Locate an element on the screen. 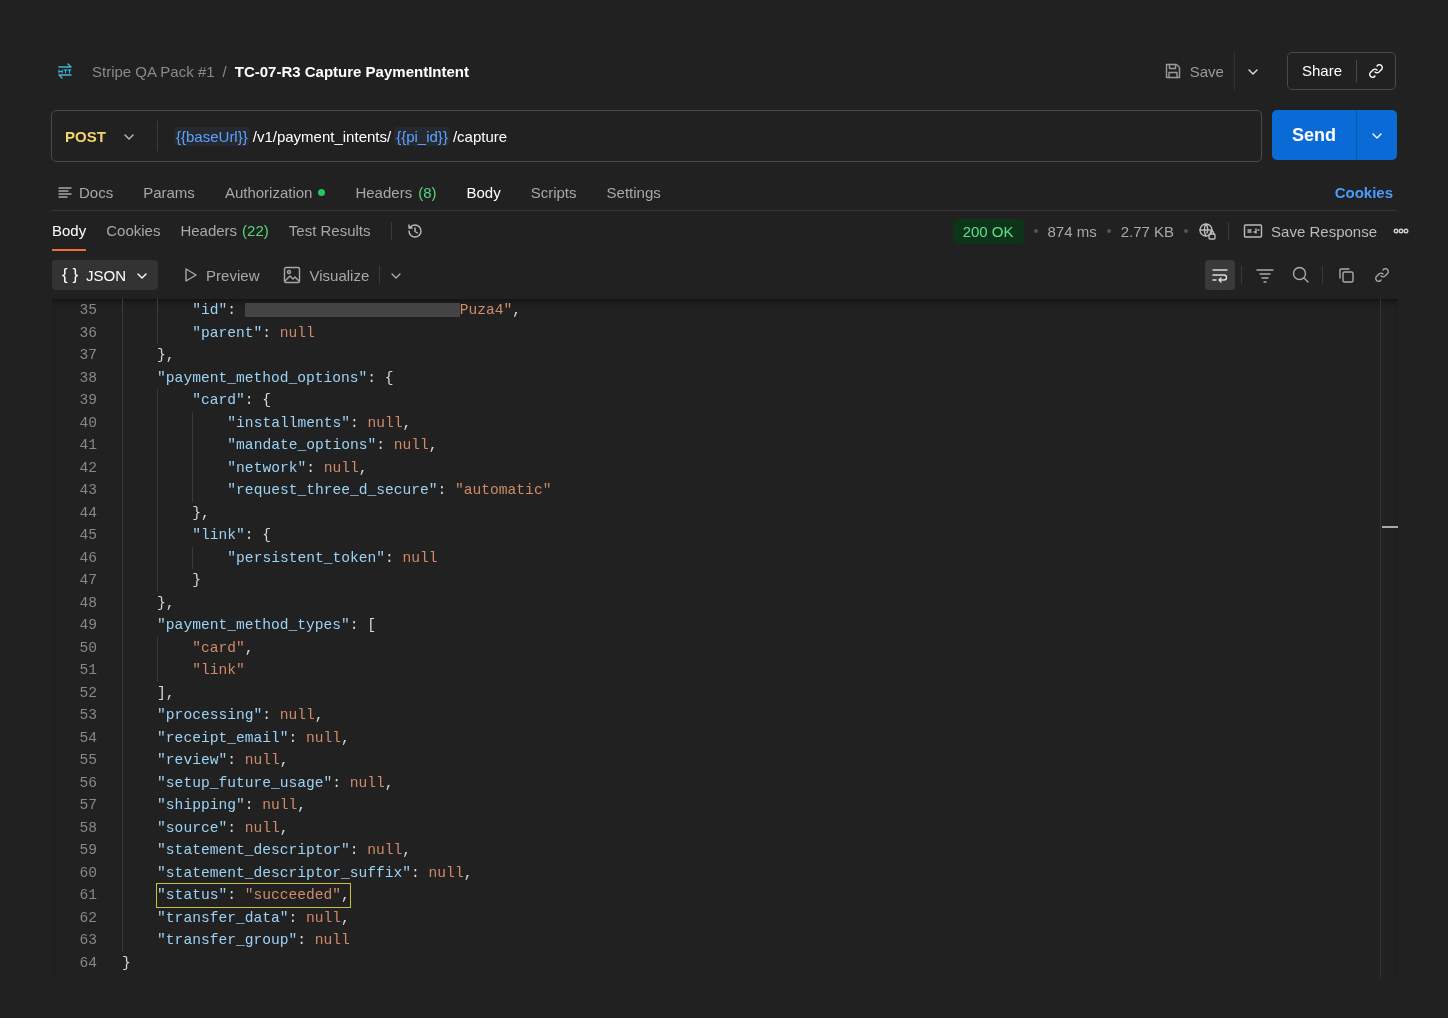 The height and width of the screenshot is (1018, 1448). wrap-lines-button is located at coordinates (1220, 275).